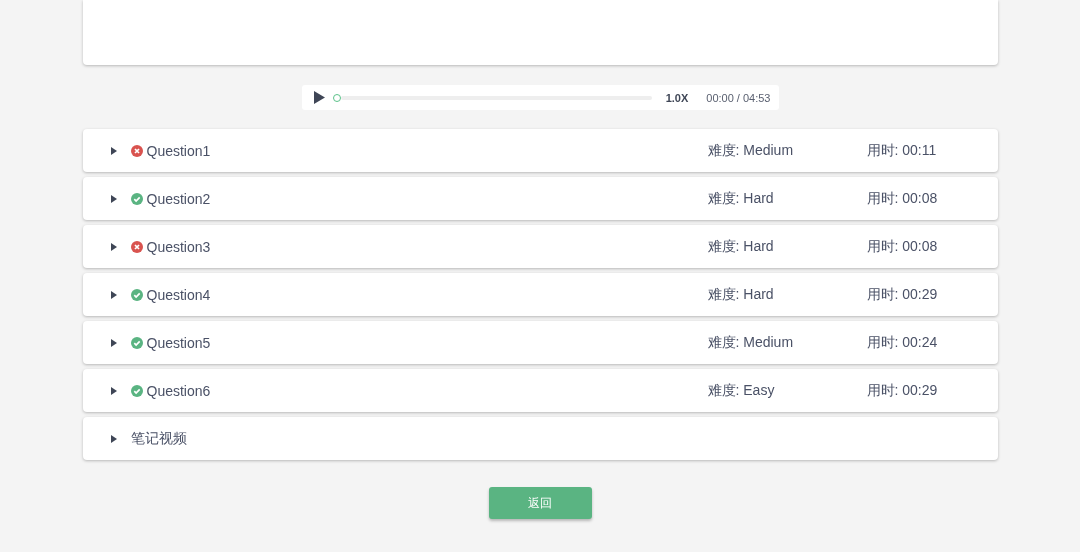 The image size is (1080, 552). Describe the element at coordinates (178, 342) in the screenshot. I see `question-title: Question5` at that location.